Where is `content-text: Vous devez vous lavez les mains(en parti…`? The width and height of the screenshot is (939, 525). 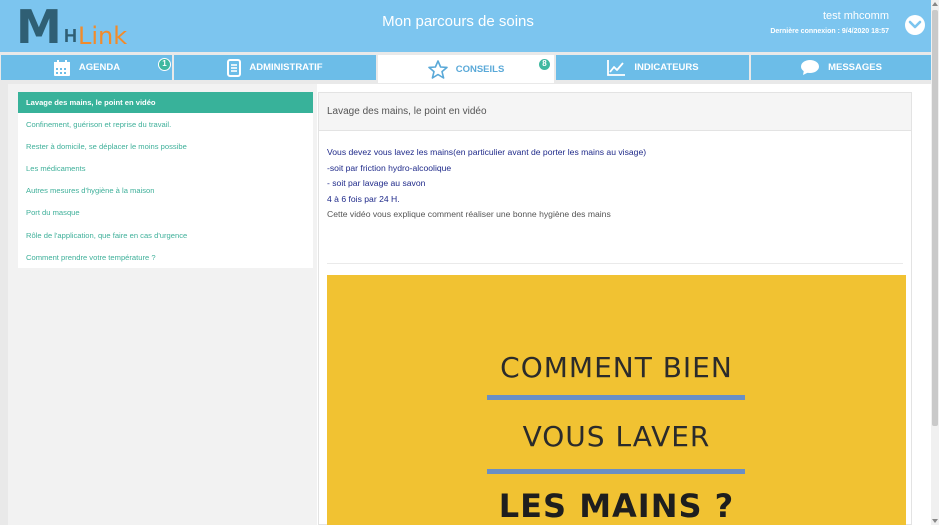
content-text: Vous devez vous lavez les mains(en parti… is located at coordinates (615, 177).